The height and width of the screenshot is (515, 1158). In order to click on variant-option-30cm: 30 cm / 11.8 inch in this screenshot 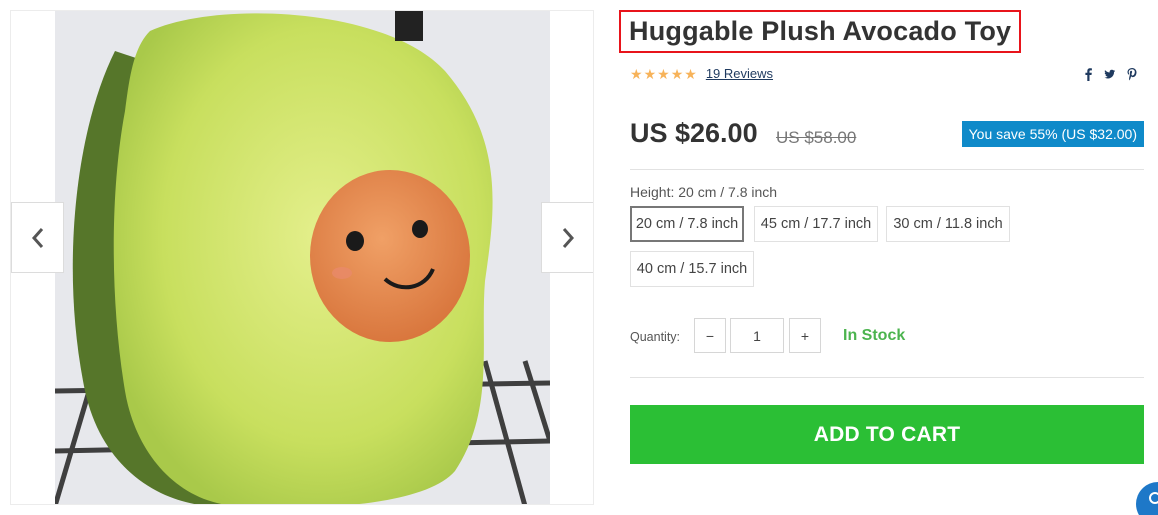, I will do `click(948, 224)`.